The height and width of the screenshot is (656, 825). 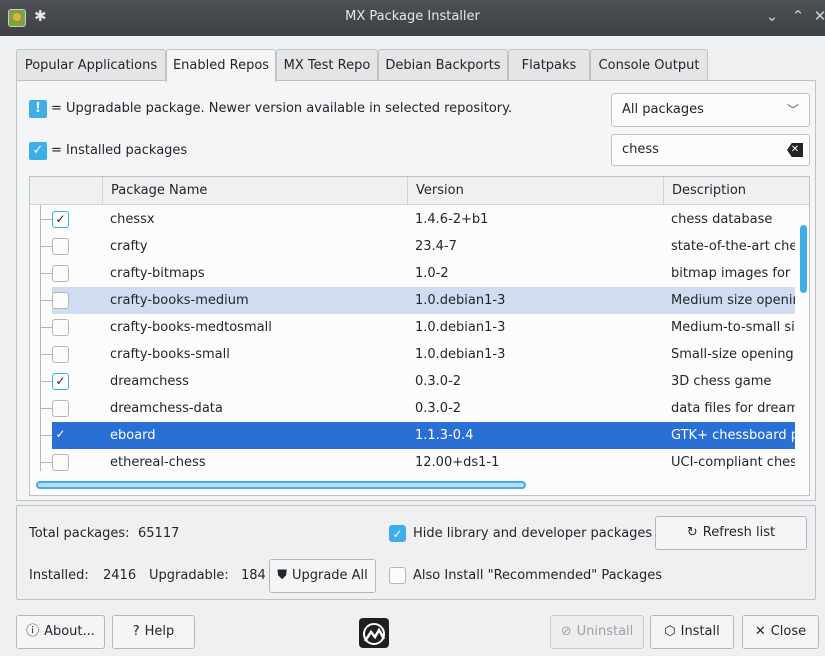 I want to click on version-cell: 12.00+ds1-1, so click(x=457, y=462).